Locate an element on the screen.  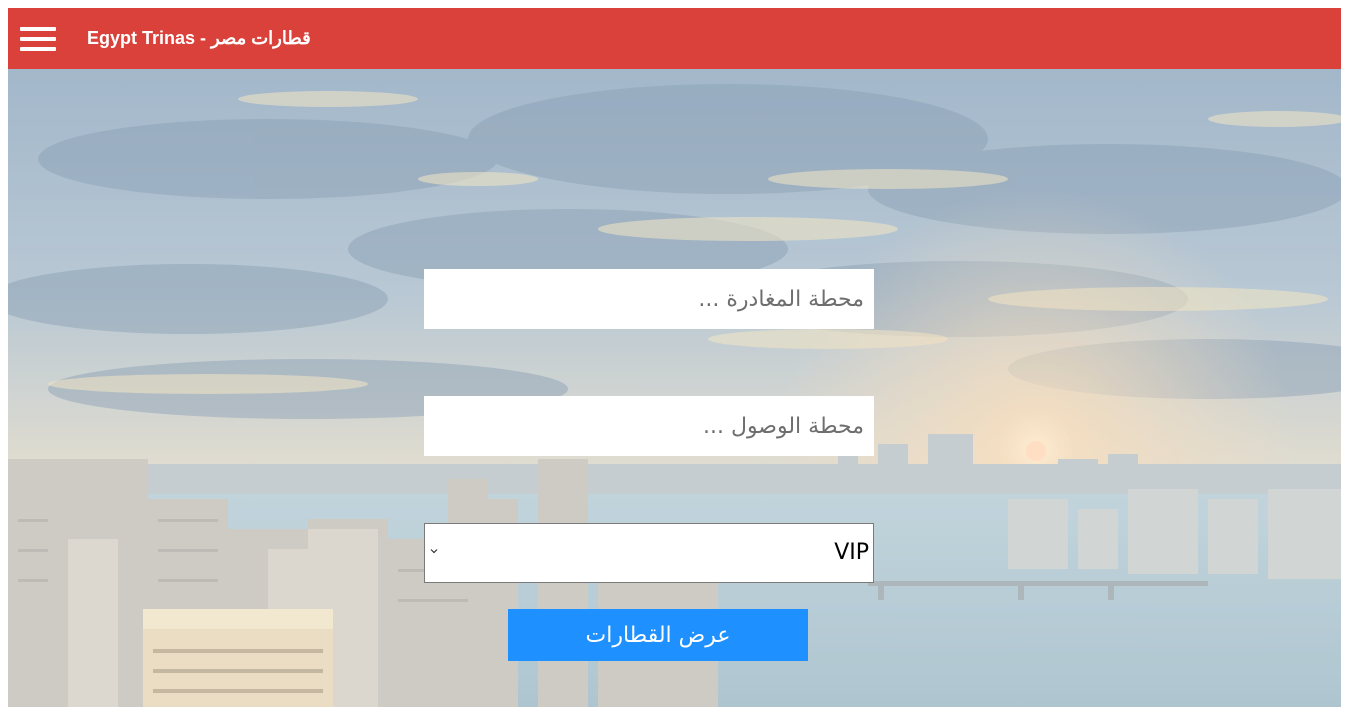
top-navbar: Egypt Trinas - قطارات مصر is located at coordinates (674, 38).